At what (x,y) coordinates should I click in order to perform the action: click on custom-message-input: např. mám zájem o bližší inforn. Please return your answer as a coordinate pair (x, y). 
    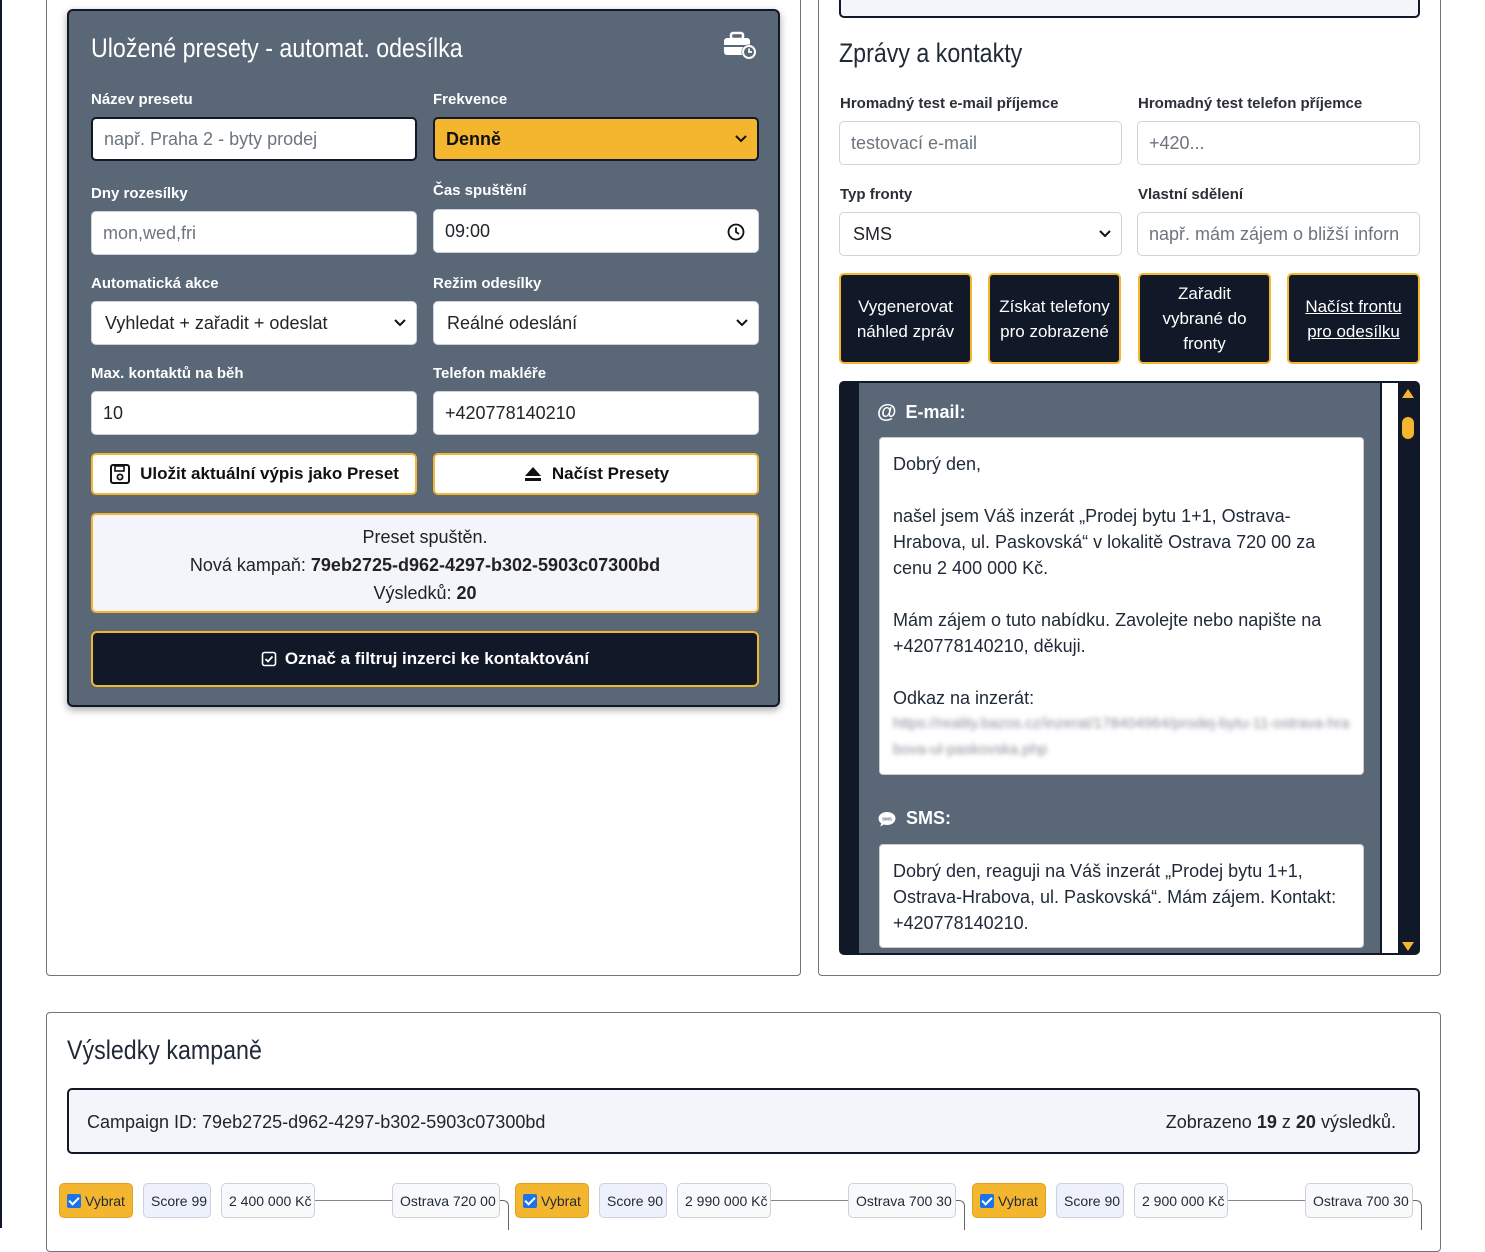
    Looking at the image, I should click on (1278, 234).